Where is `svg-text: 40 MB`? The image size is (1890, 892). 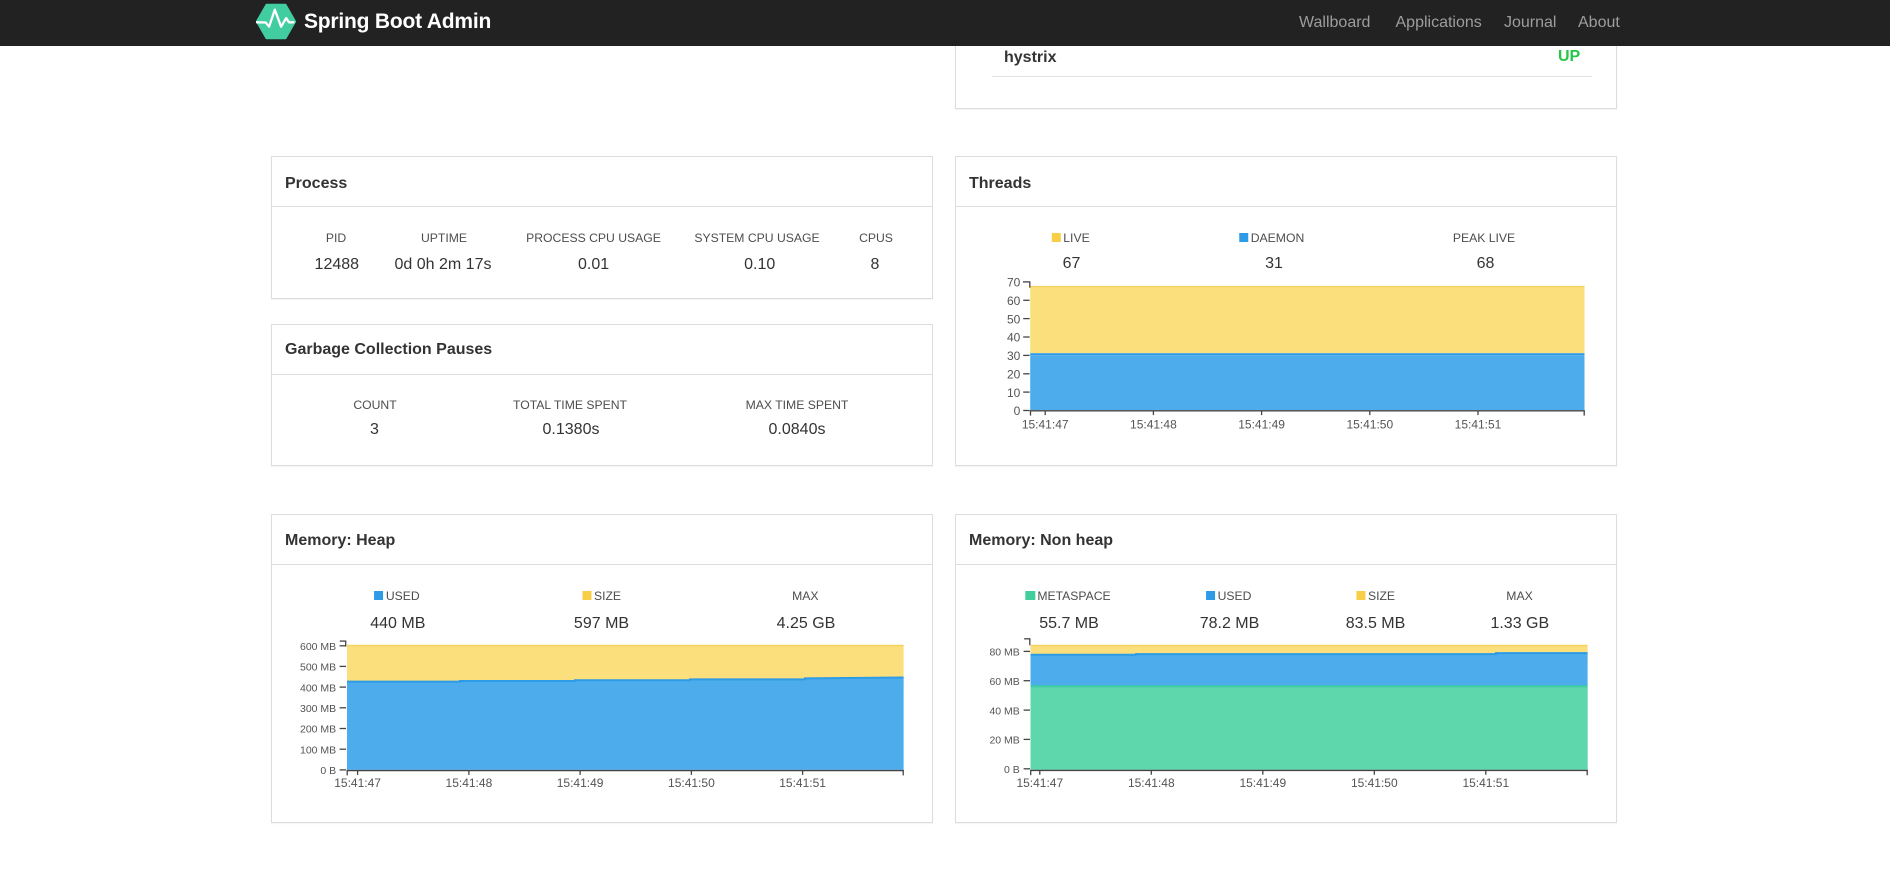 svg-text: 40 MB is located at coordinates (1004, 711).